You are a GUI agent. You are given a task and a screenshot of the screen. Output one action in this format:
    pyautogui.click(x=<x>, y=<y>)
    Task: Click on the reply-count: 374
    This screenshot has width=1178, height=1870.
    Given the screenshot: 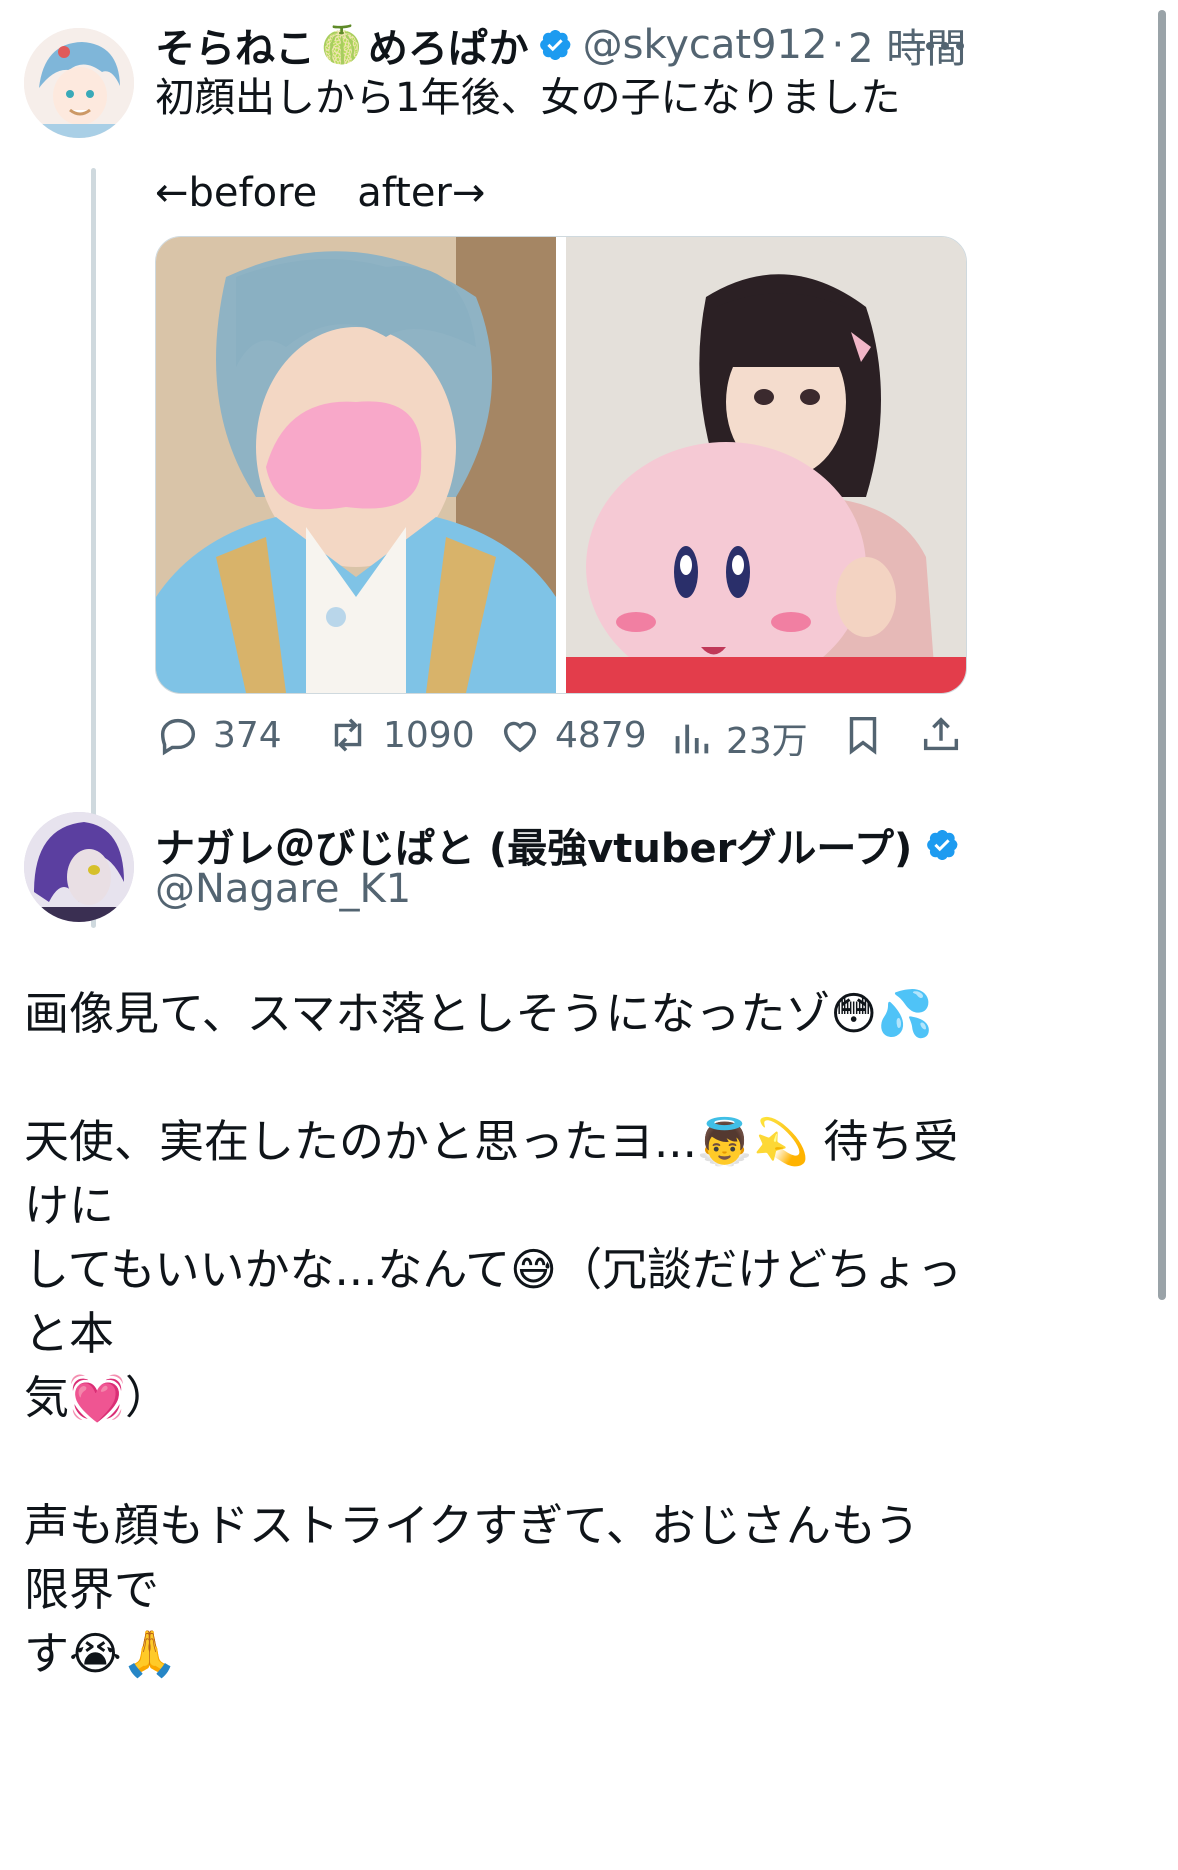 What is the action you would take?
    pyautogui.click(x=247, y=735)
    